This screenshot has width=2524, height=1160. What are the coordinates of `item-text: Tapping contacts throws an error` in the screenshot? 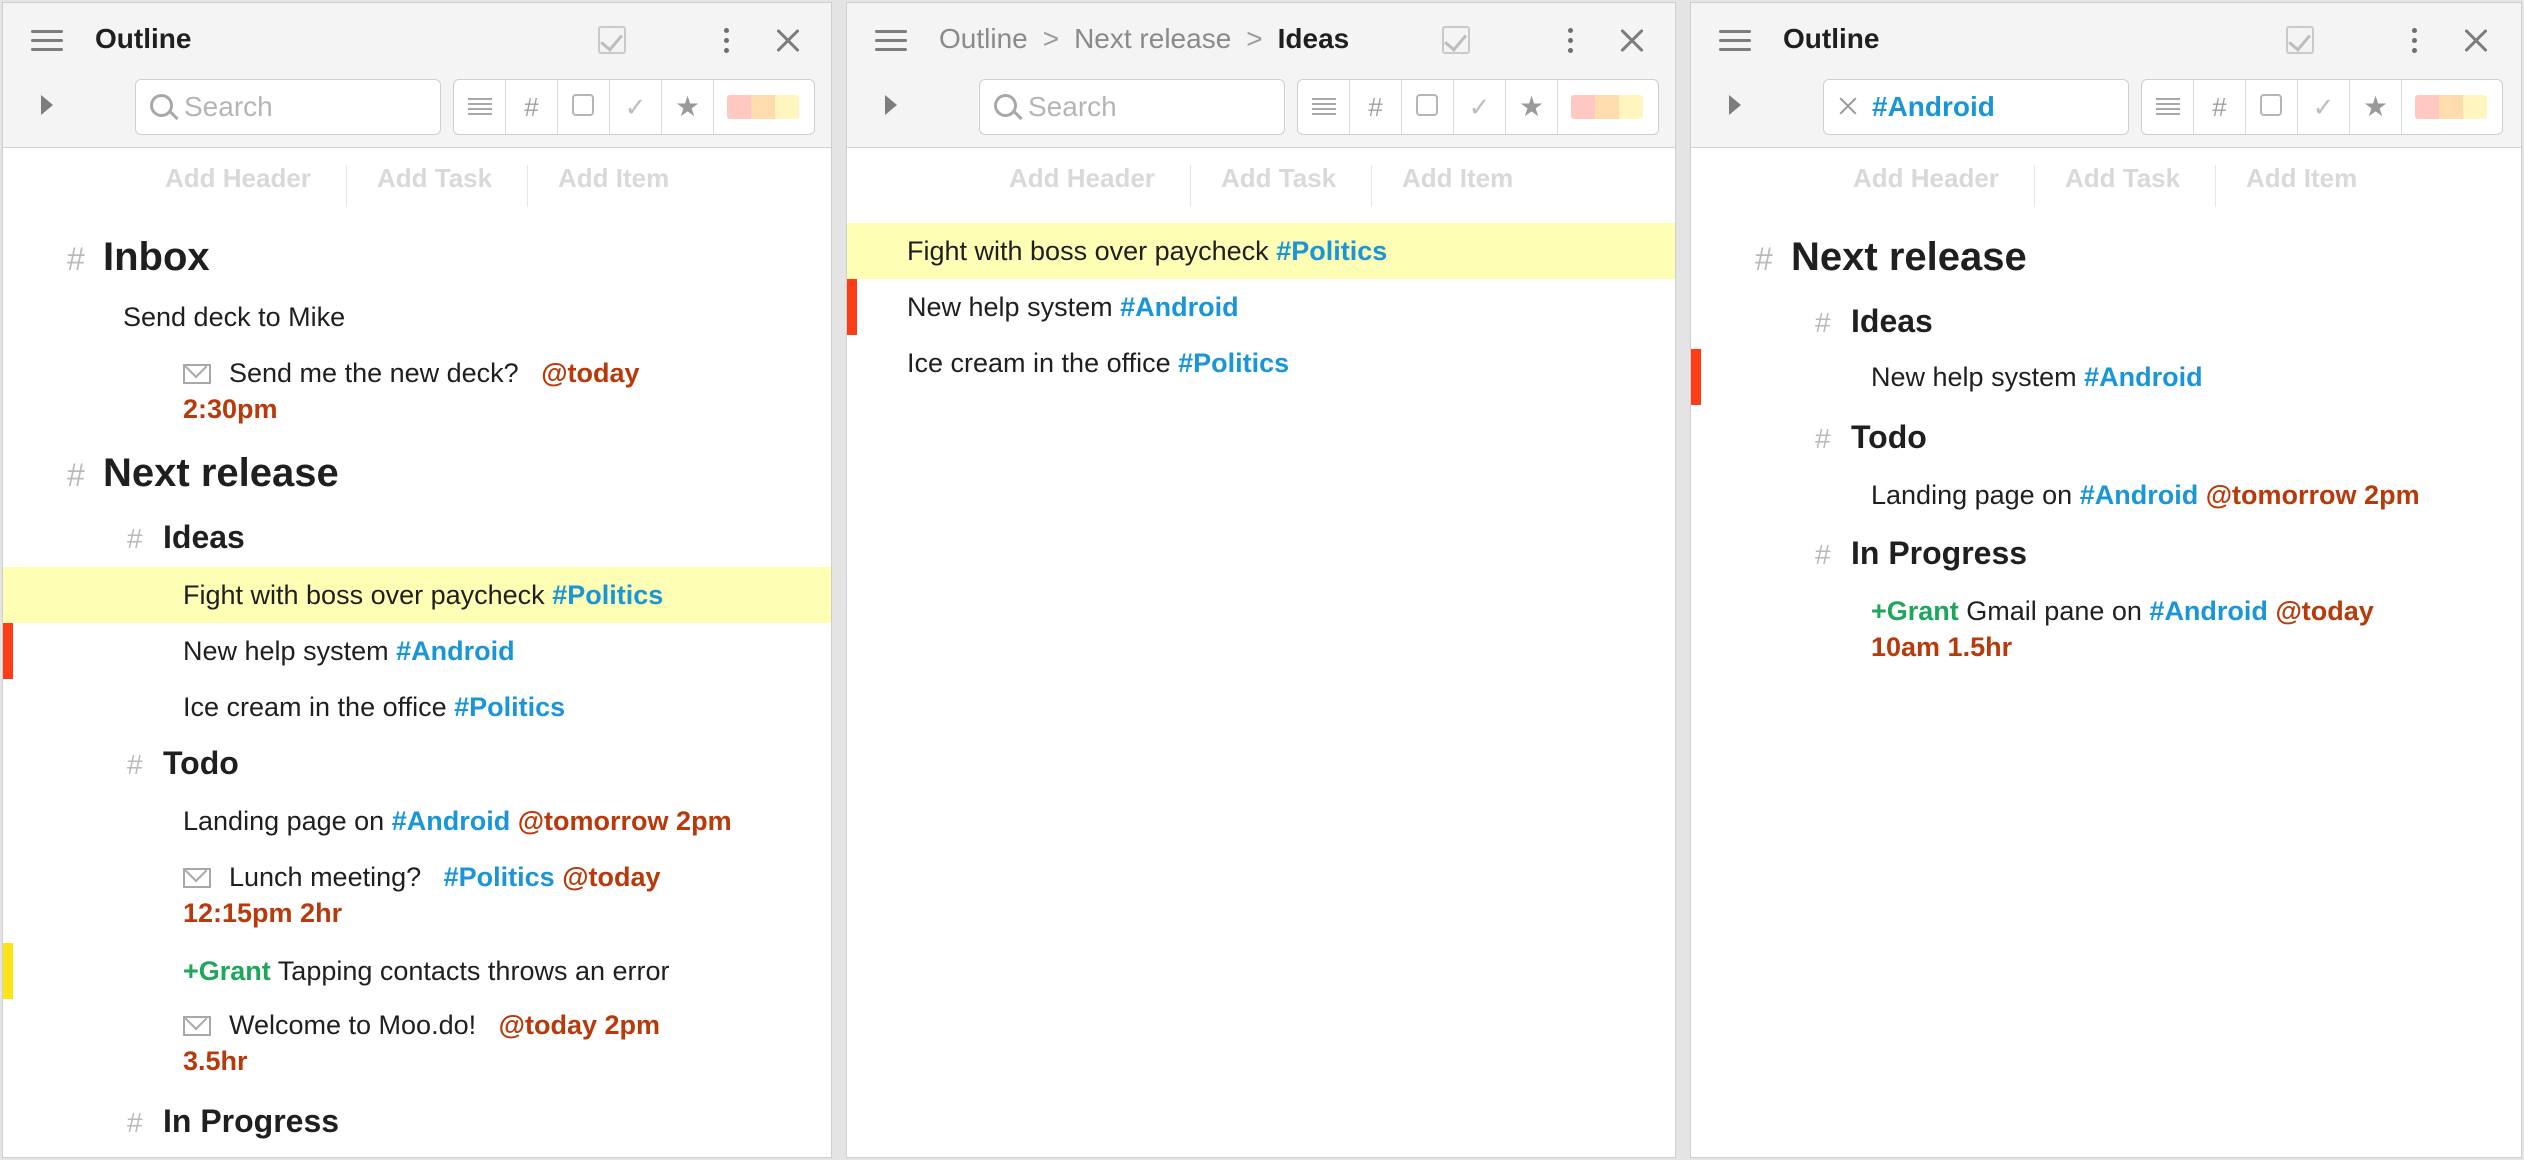 It's located at (473, 971).